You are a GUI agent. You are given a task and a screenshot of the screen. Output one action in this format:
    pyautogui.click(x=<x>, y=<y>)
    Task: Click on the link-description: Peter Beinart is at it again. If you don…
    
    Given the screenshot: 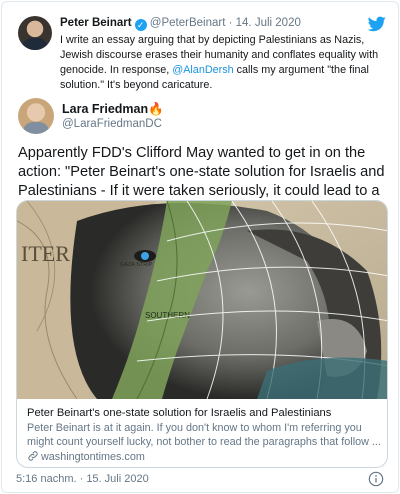 What is the action you would take?
    pyautogui.click(x=204, y=435)
    